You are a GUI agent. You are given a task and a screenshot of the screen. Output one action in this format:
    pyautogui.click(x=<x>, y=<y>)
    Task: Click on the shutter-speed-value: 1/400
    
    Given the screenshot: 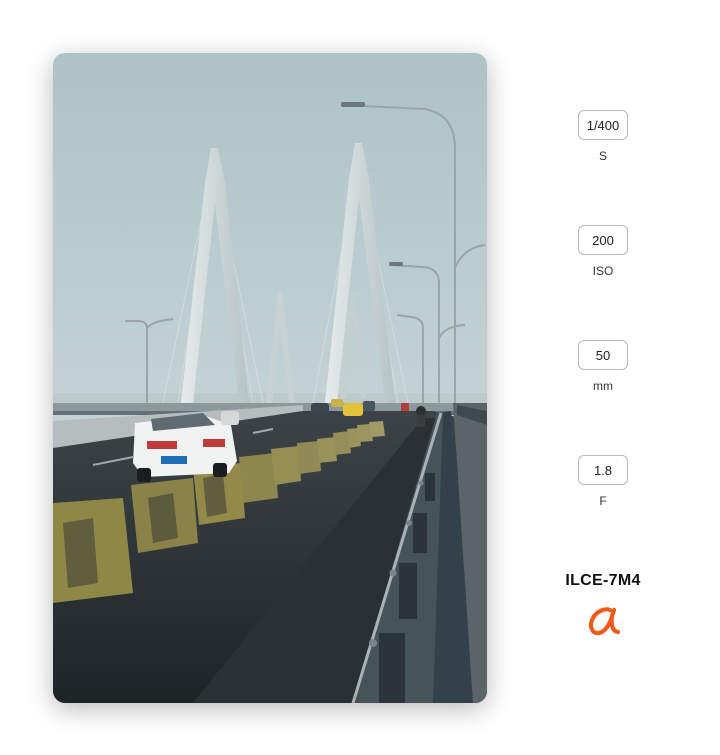 What is the action you would take?
    pyautogui.click(x=603, y=125)
    